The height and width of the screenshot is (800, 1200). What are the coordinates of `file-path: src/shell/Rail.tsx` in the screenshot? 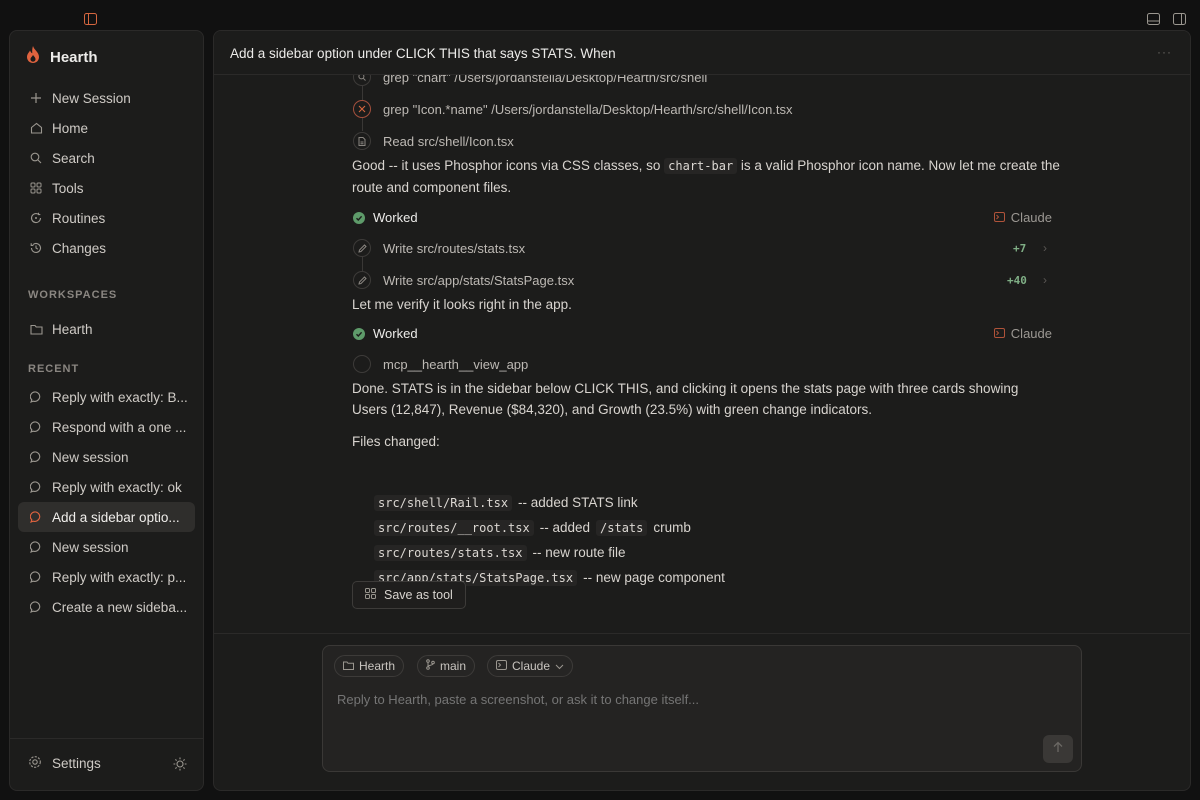 It's located at (443, 502).